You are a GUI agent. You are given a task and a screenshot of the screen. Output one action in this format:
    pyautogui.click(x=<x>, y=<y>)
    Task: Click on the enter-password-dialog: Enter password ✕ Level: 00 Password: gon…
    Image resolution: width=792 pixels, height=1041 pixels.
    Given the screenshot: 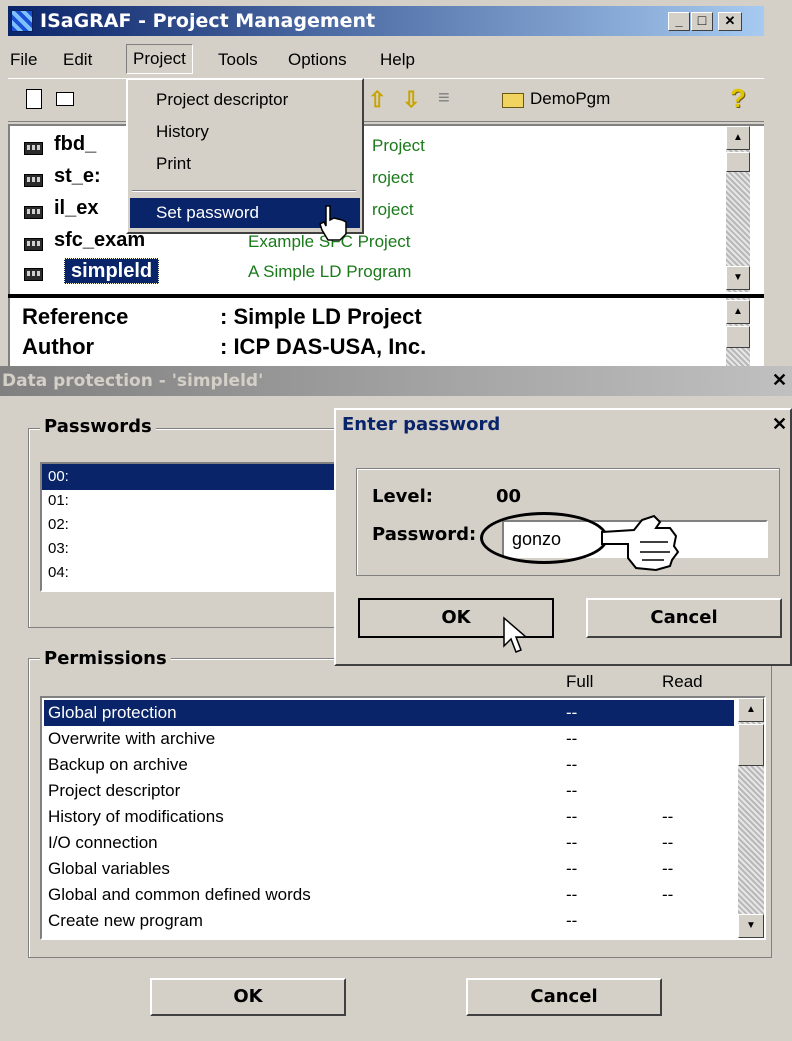 What is the action you would take?
    pyautogui.click(x=563, y=537)
    